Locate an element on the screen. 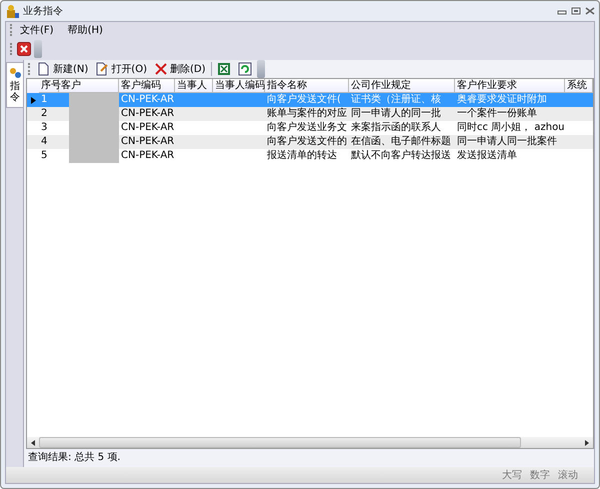 This screenshot has height=489, width=600. table-row: 2 CN-PEK-AR 账单与案件的对应 同一申请人的同一批 一个案件一份账单 is located at coordinates (310, 114).